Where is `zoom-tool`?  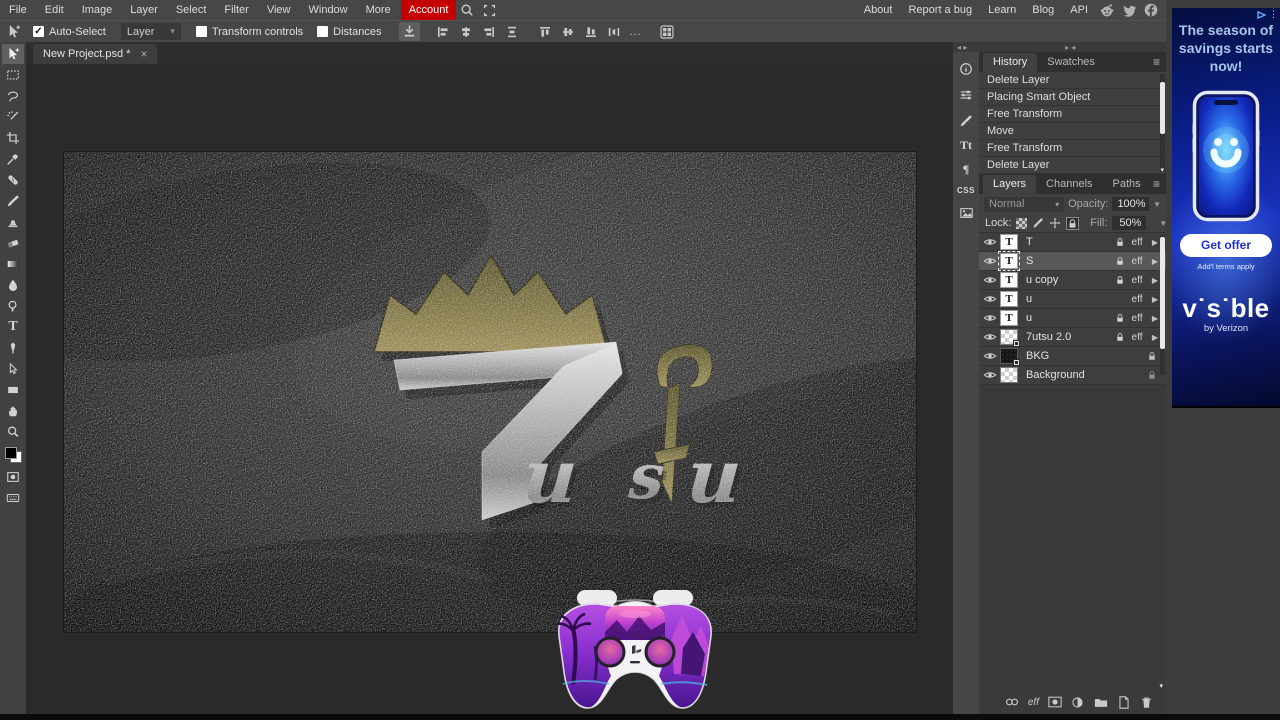
zoom-tool is located at coordinates (13, 432).